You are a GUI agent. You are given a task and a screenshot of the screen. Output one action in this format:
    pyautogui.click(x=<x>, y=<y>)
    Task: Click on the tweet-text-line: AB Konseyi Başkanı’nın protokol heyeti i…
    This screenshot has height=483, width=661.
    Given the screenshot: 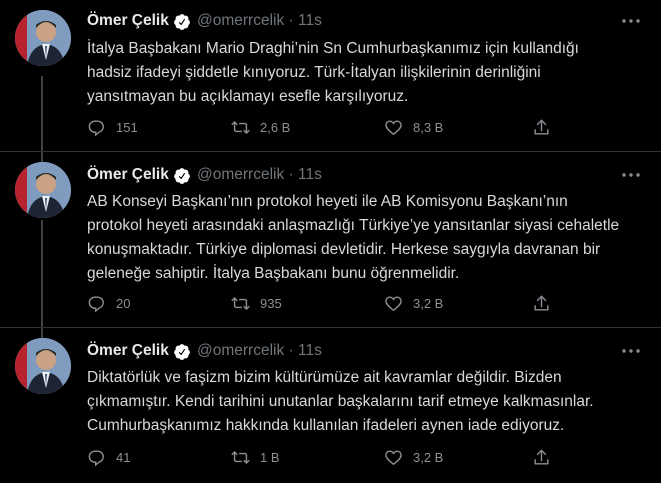 What is the action you would take?
    pyautogui.click(x=327, y=201)
    